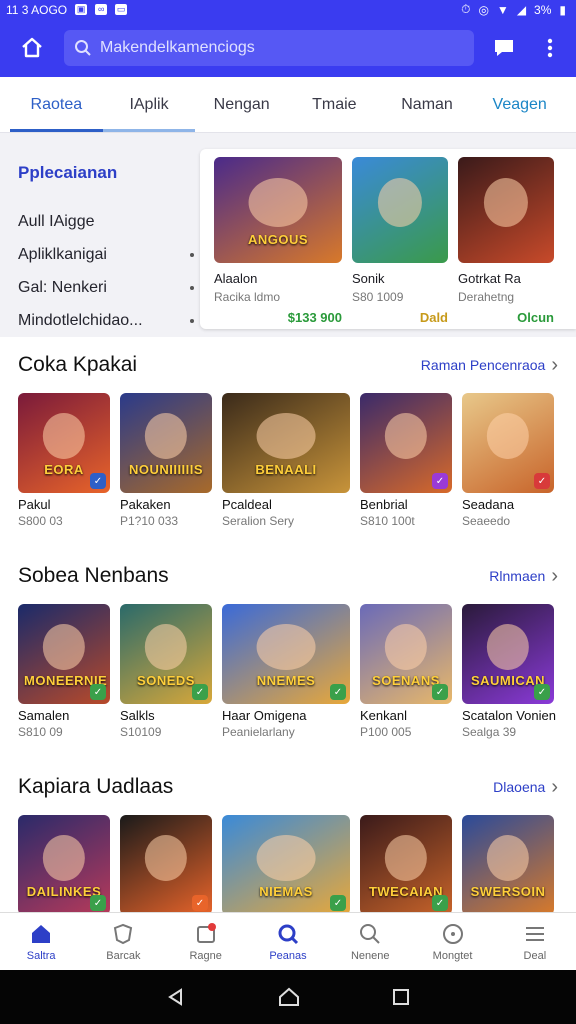 Image resolution: width=576 pixels, height=1024 pixels. What do you see at coordinates (137, 715) in the screenshot?
I see `game-name: Salkls` at bounding box center [137, 715].